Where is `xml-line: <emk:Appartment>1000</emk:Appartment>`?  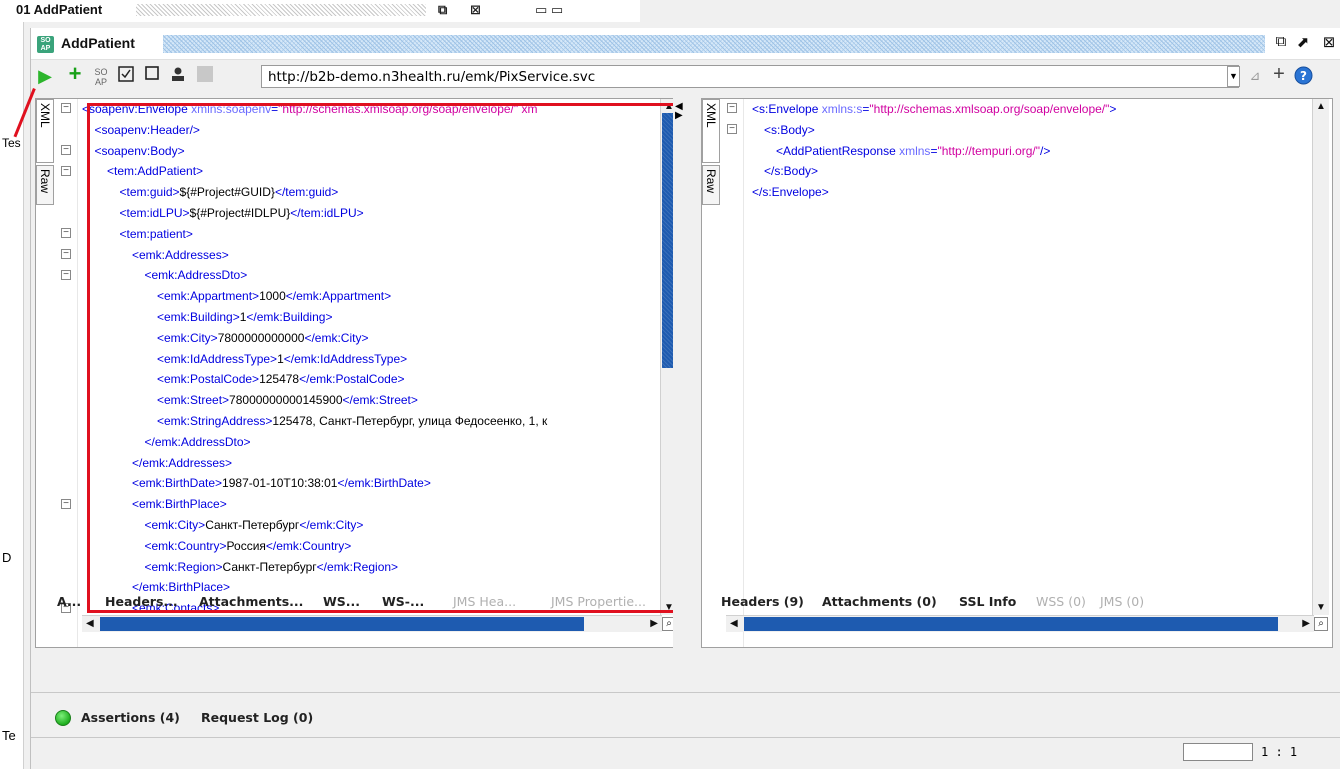 xml-line: <emk:Appartment>1000</emk:Appartment> is located at coordinates (369, 296).